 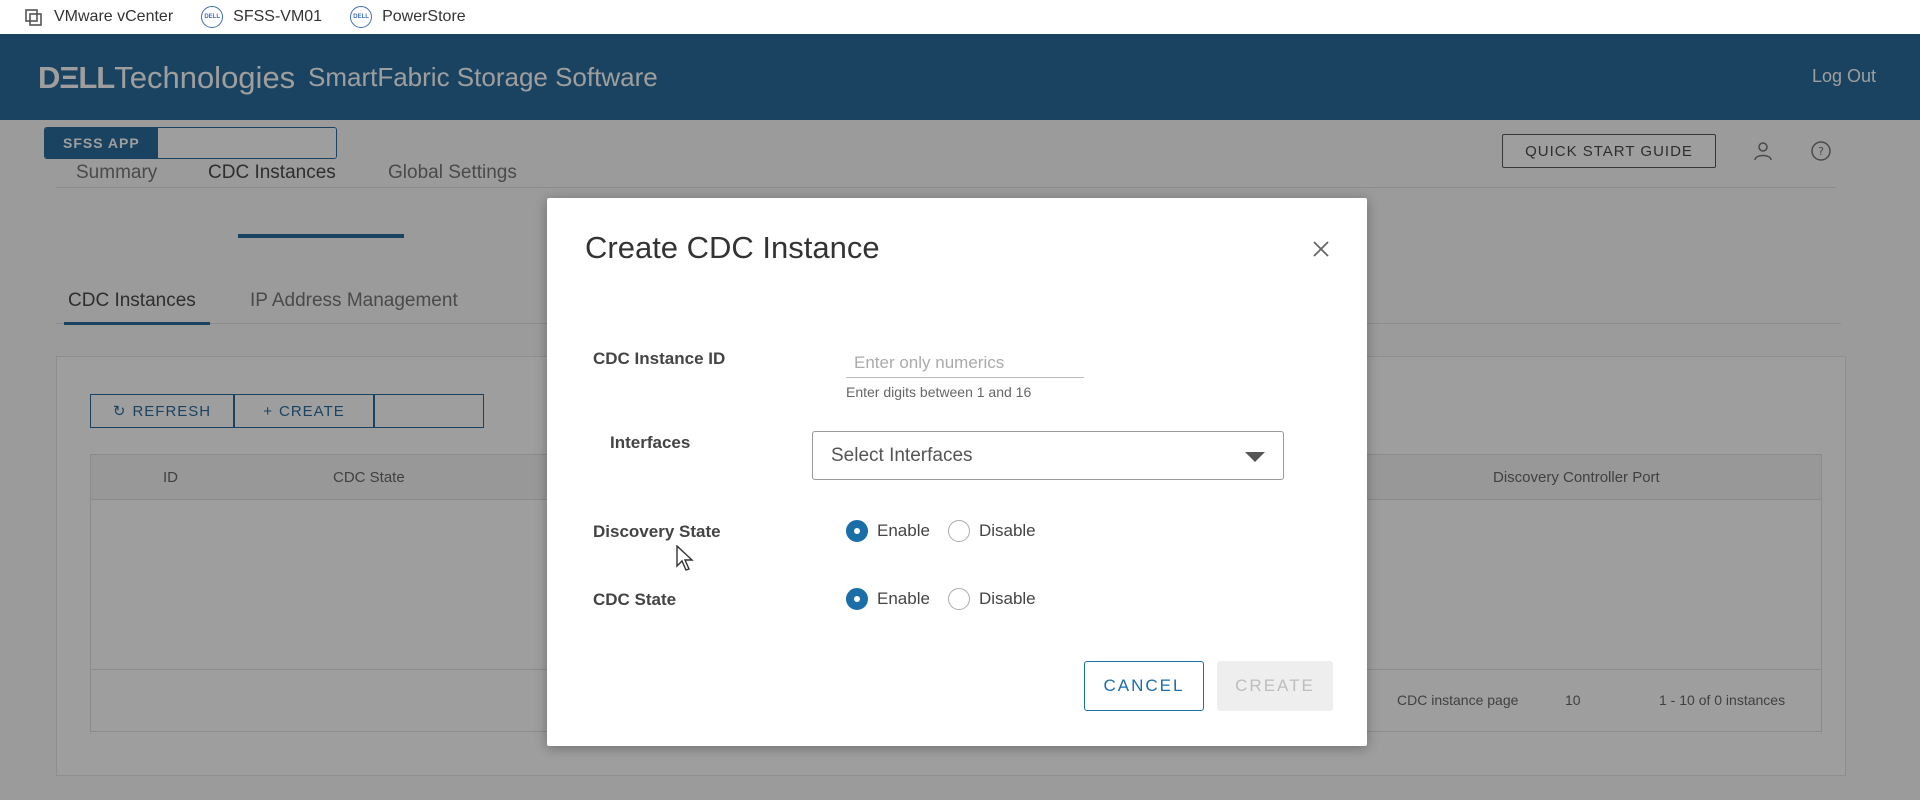 What do you see at coordinates (902, 455) in the screenshot?
I see `interfaces-select-value: Select Interfaces` at bounding box center [902, 455].